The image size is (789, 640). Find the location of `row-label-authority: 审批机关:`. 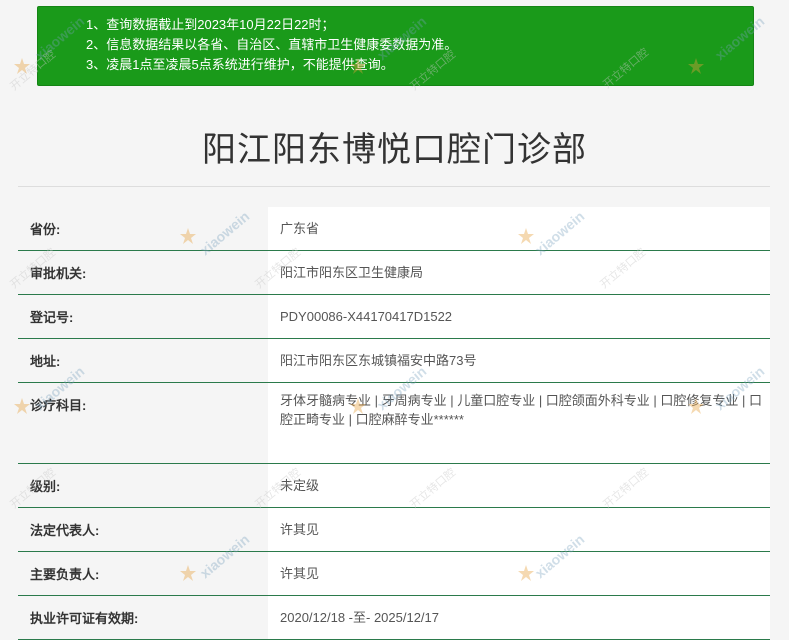

row-label-authority: 审批机关: is located at coordinates (143, 272).